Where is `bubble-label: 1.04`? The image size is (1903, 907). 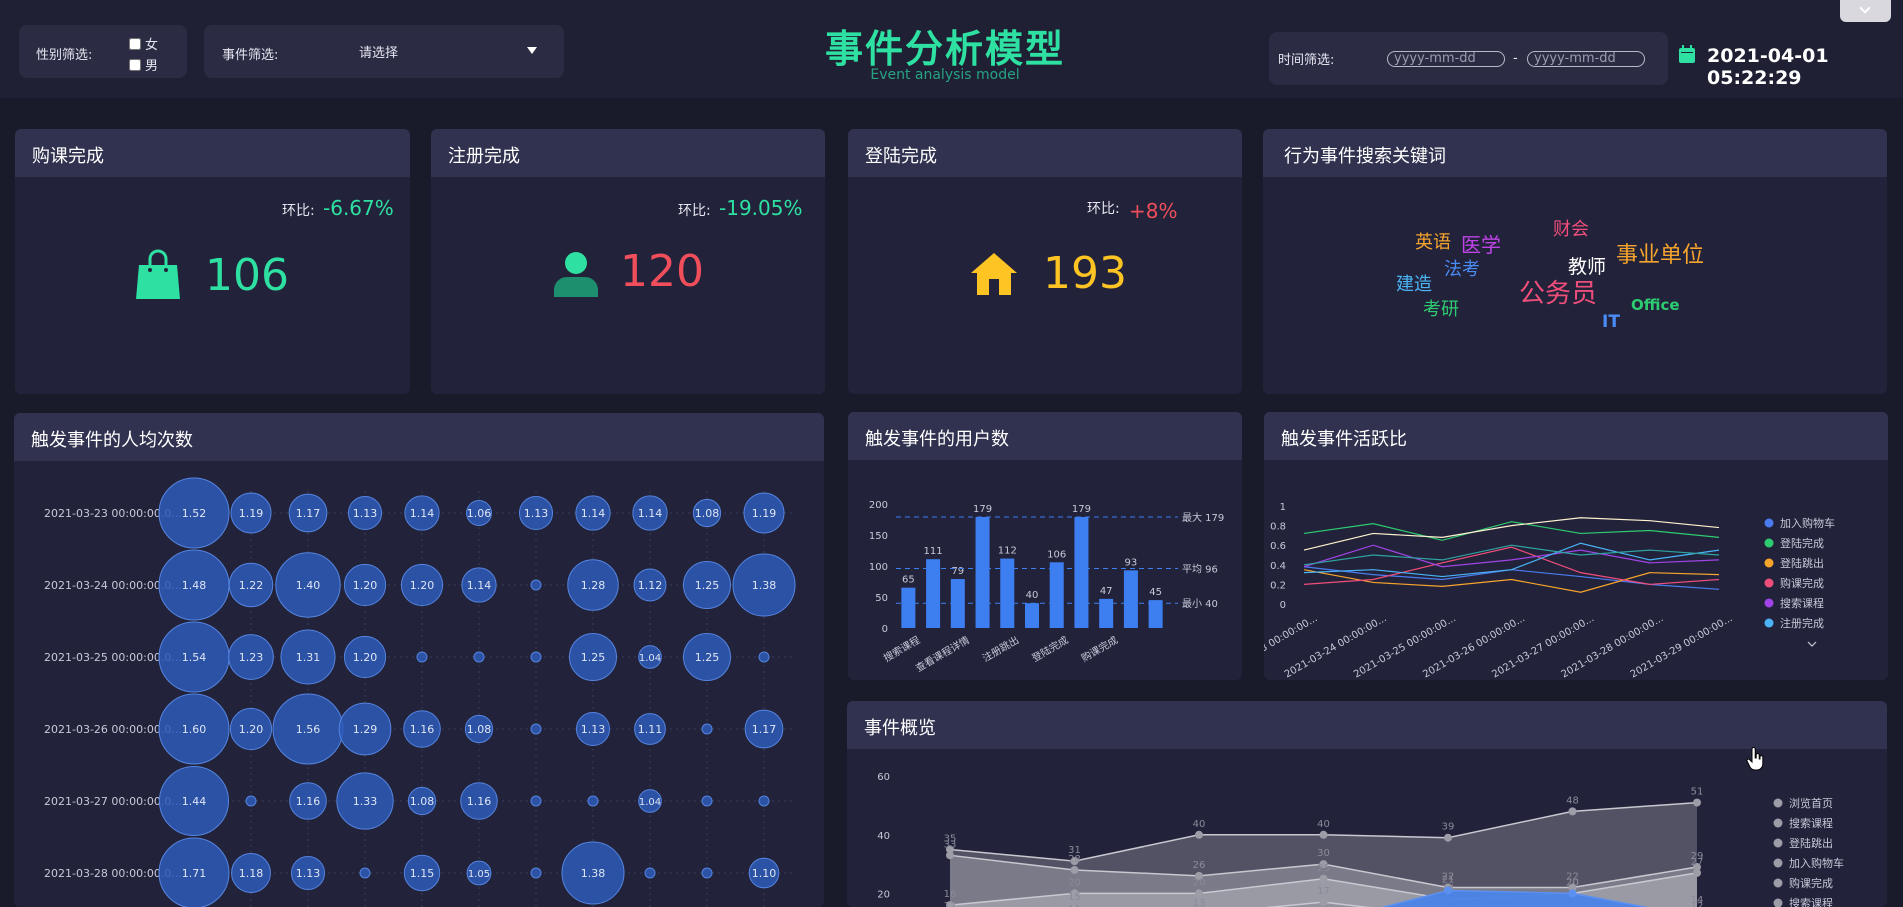
bubble-label: 1.04 is located at coordinates (650, 802).